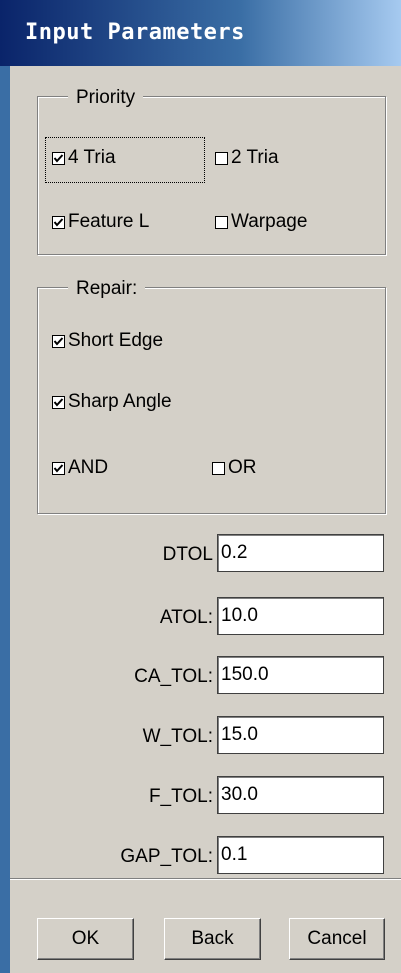 The height and width of the screenshot is (973, 401). Describe the element at coordinates (300, 855) in the screenshot. I see `gap-tol-input: 0.1` at that location.